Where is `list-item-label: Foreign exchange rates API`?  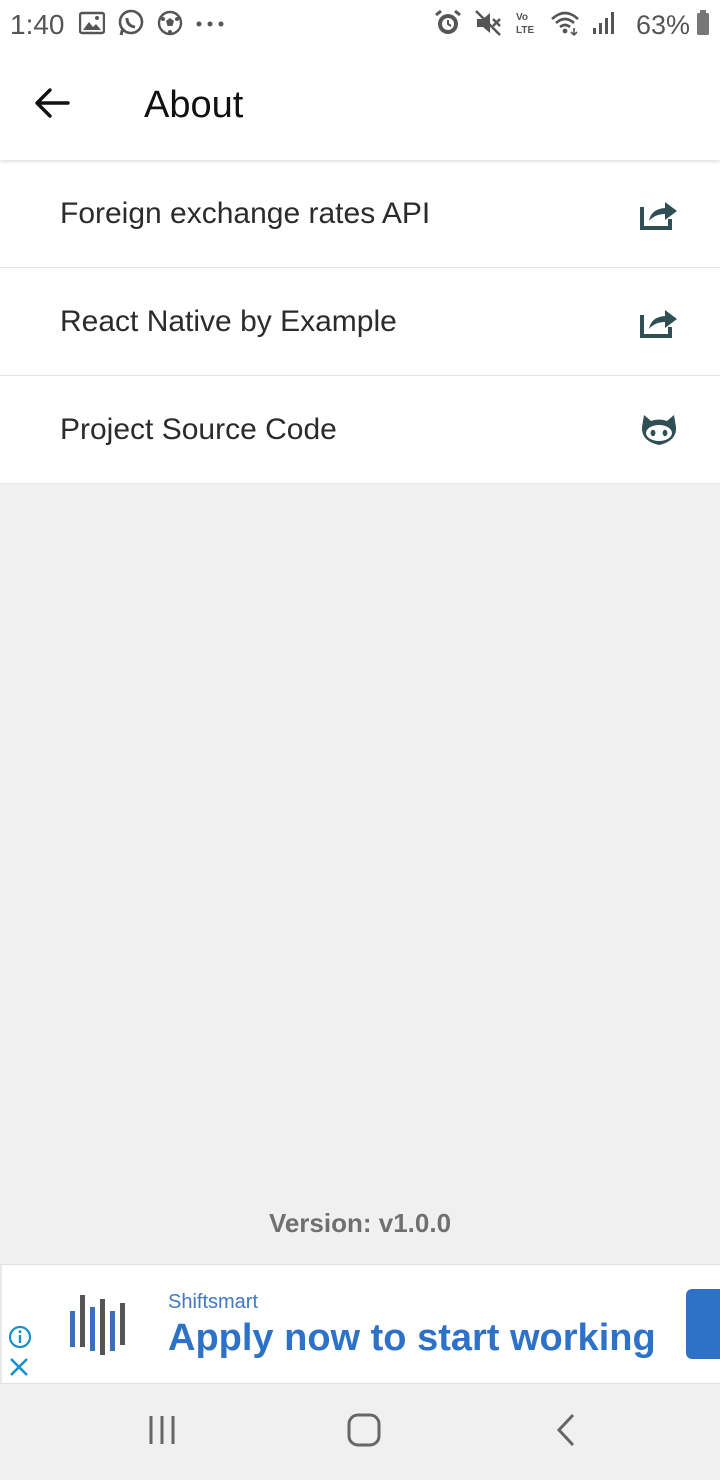 list-item-label: Foreign exchange rates API is located at coordinates (245, 213).